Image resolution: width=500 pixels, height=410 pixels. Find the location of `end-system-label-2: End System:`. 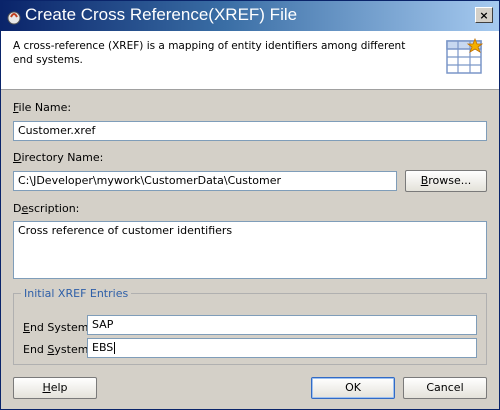

end-system-label-2: End System: is located at coordinates (58, 349).